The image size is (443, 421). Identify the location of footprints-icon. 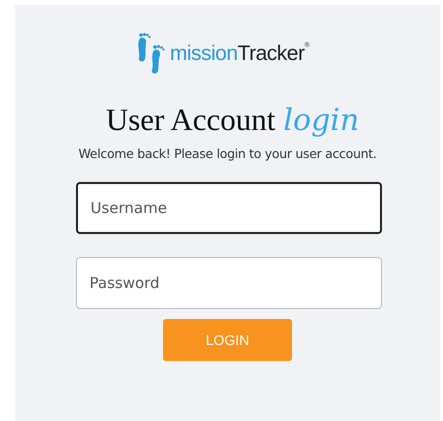
(151, 54).